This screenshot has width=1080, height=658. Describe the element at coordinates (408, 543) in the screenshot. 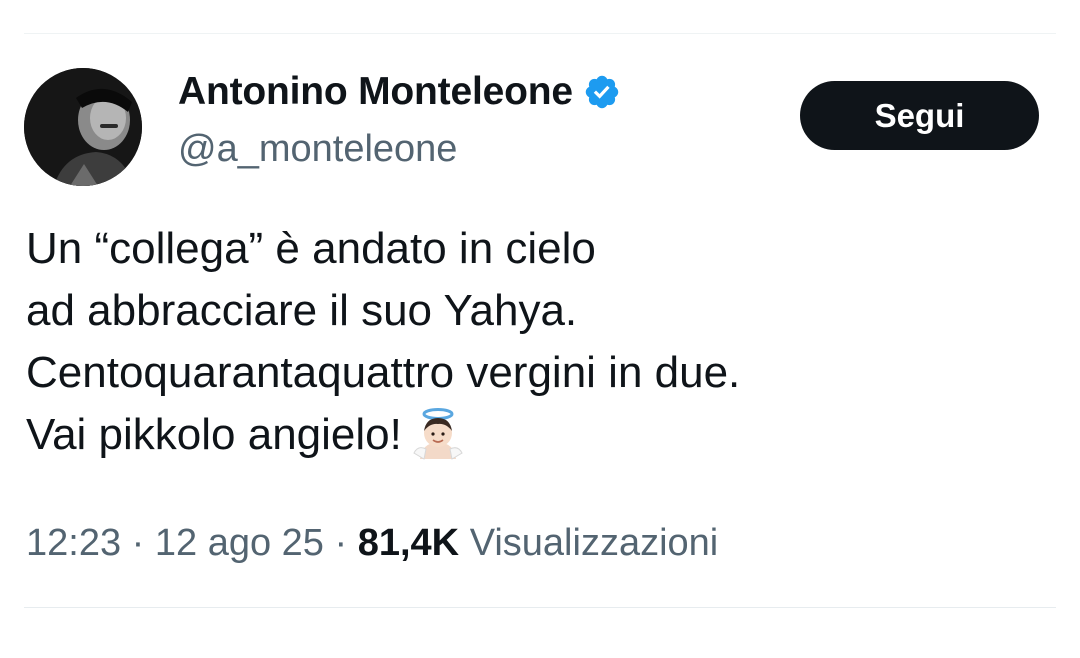

I see `views-count: 81,4K` at that location.